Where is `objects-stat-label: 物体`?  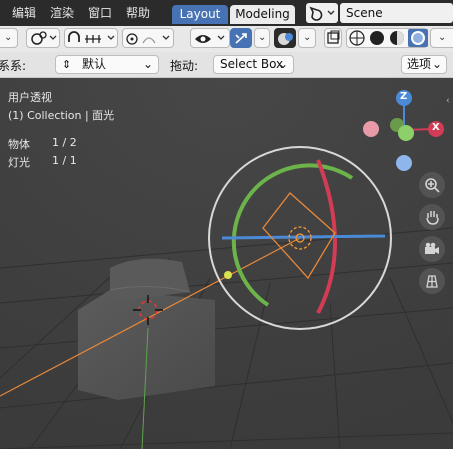
objects-stat-label: 物体 is located at coordinates (19, 144).